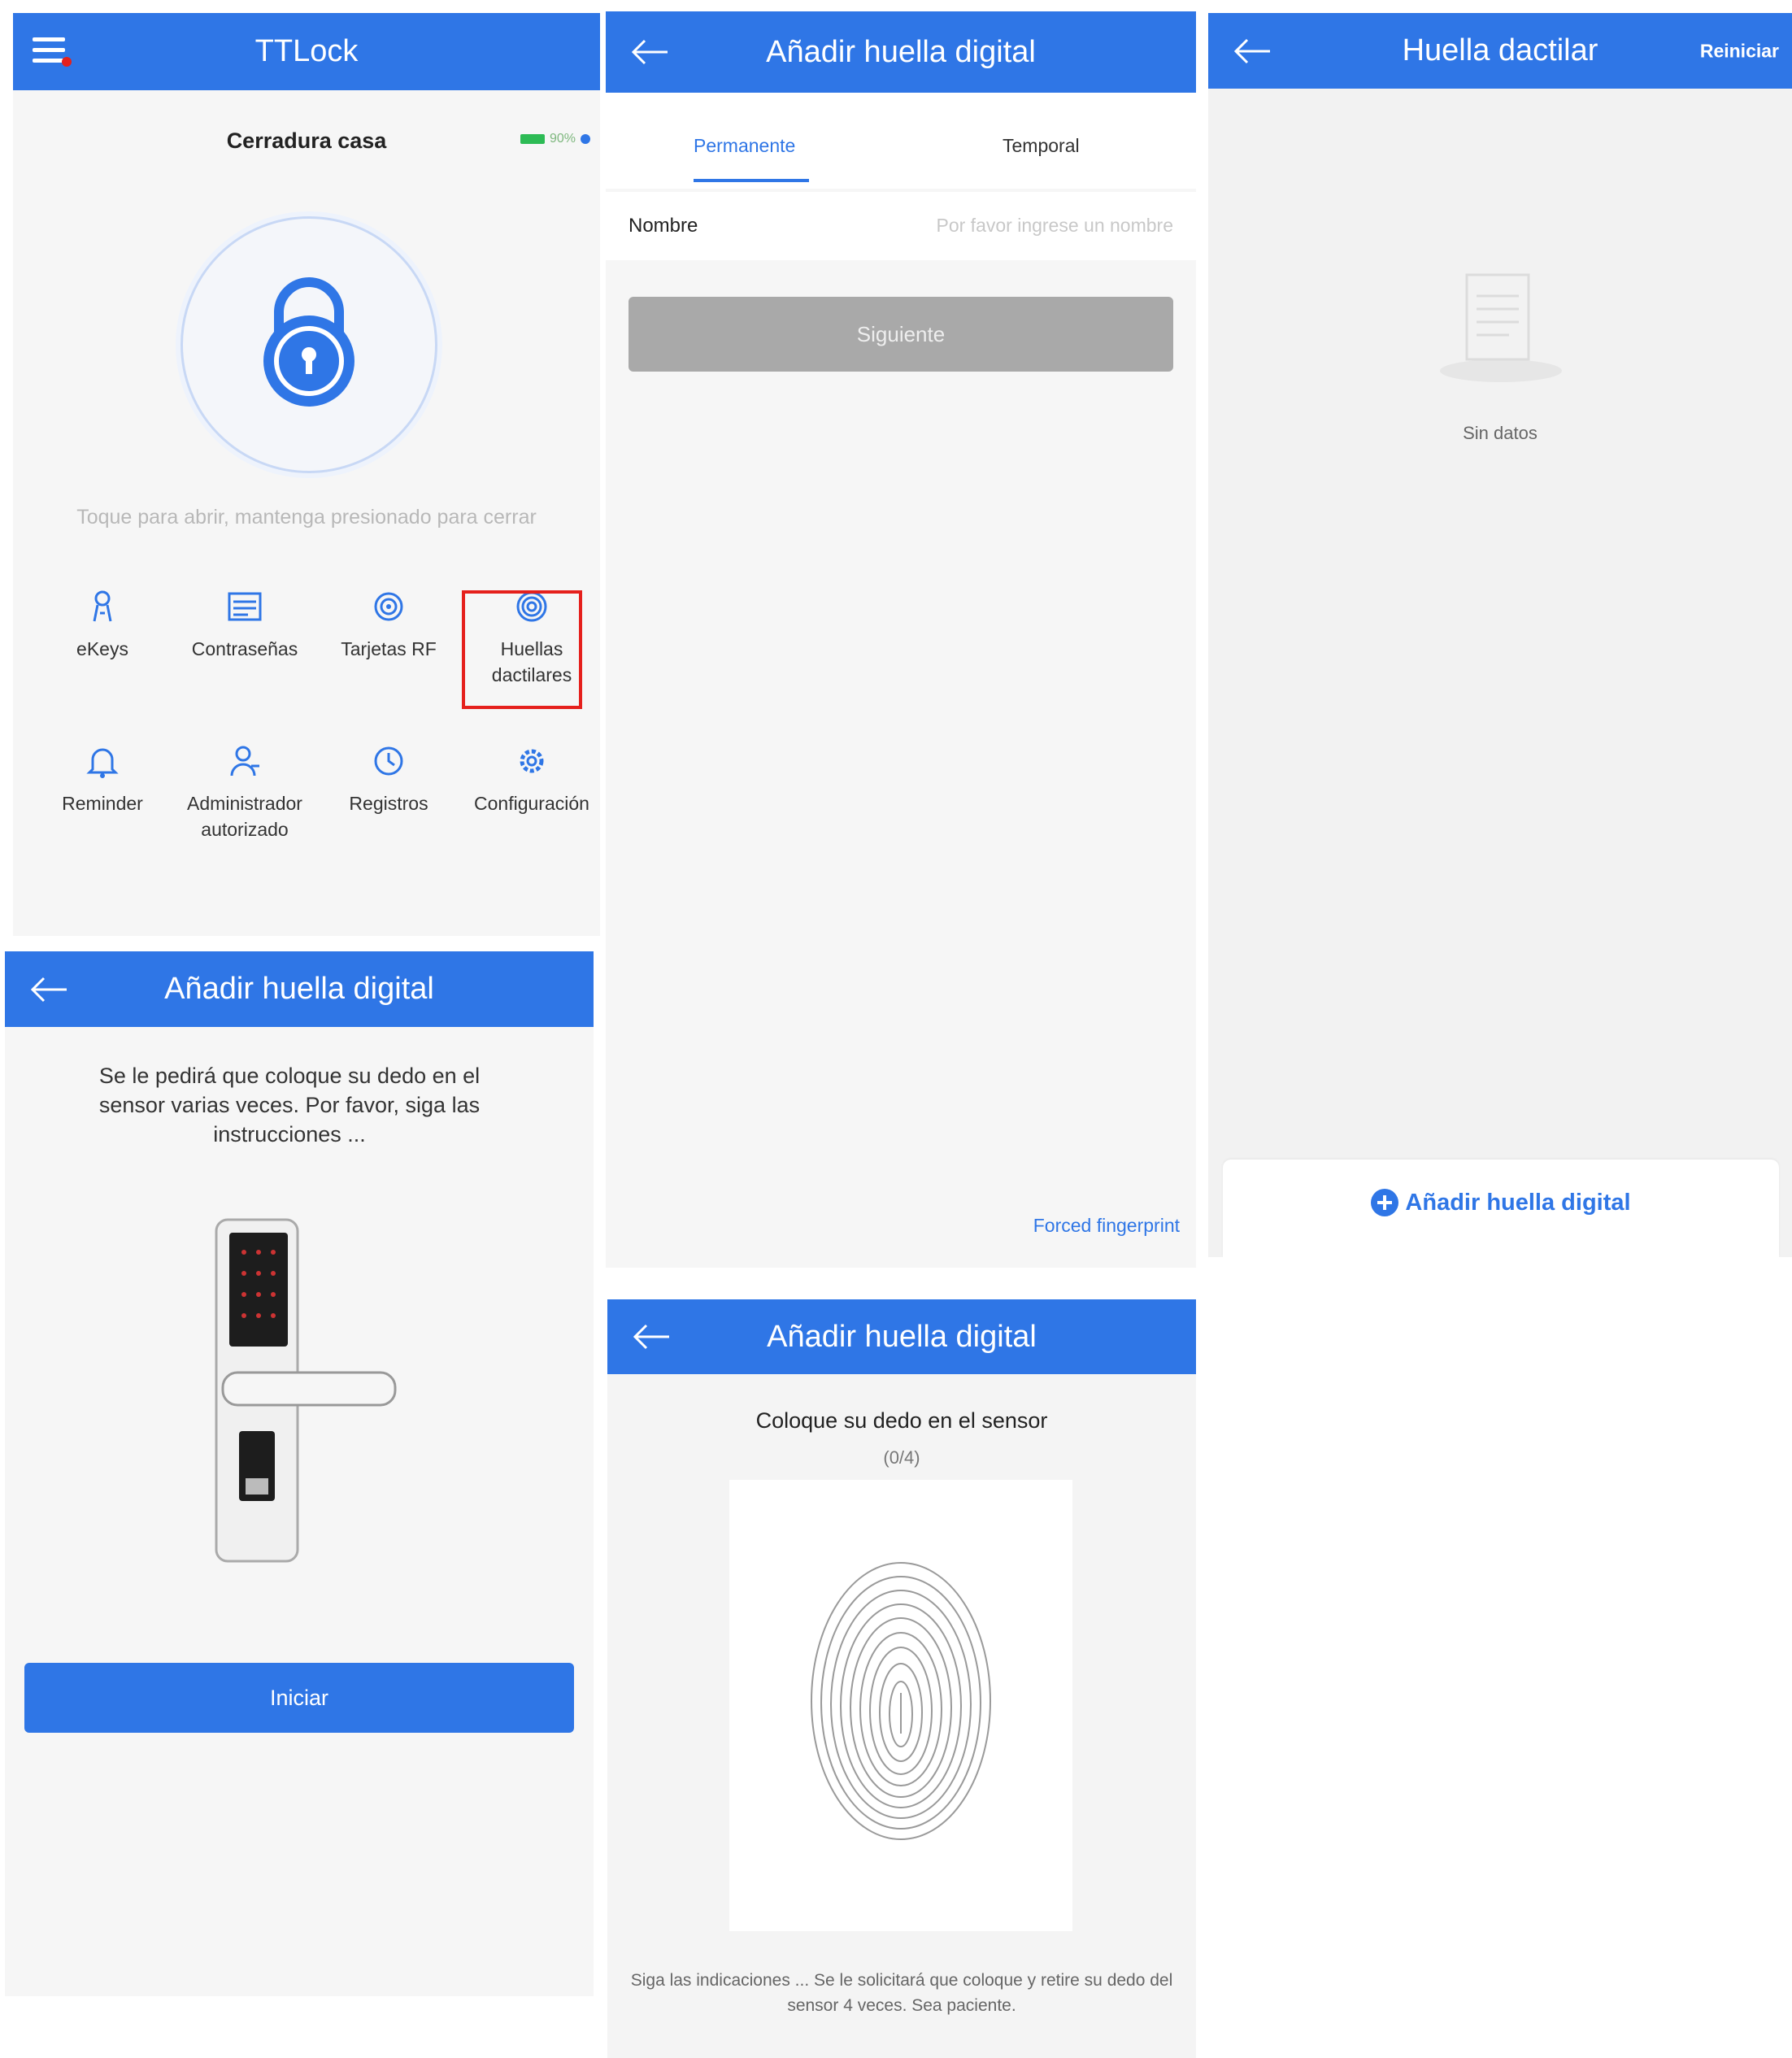 The width and height of the screenshot is (1792, 2058). I want to click on grid-label: eKeys, so click(102, 648).